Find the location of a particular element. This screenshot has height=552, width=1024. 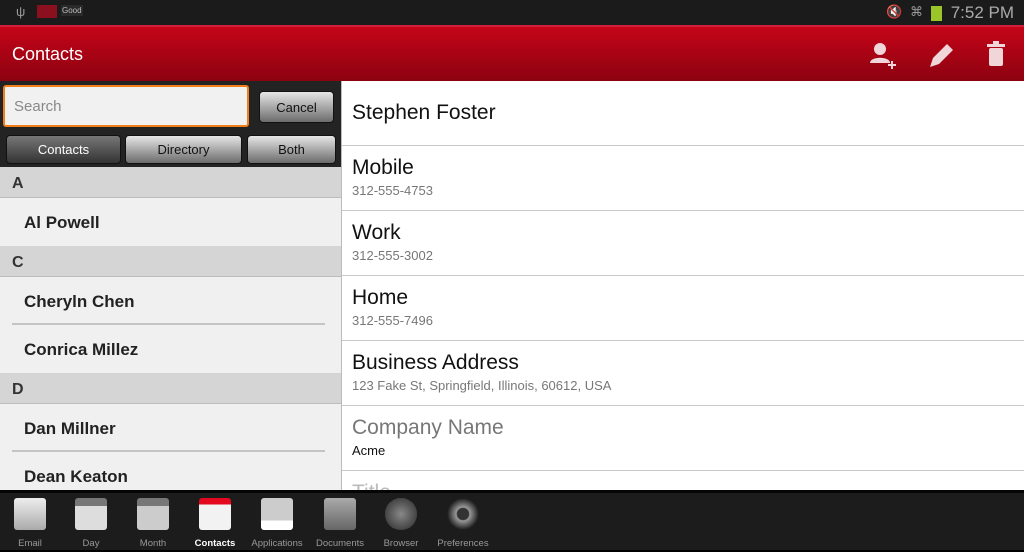

contact-list-item: Cheryln Chen is located at coordinates (170, 301).